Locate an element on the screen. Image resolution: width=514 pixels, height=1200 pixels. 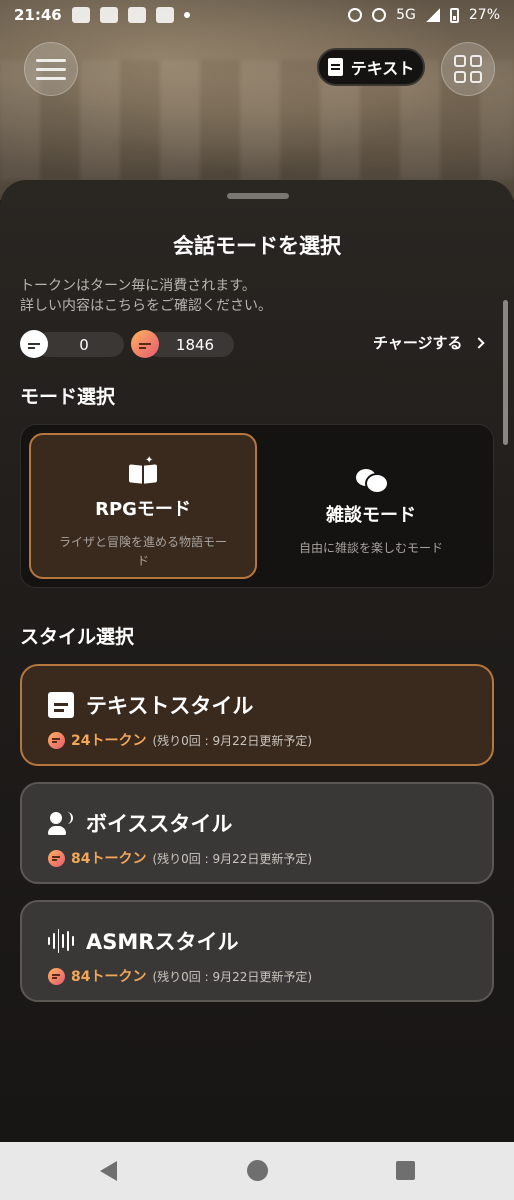
paid-token-value: 1846 is located at coordinates (195, 344).